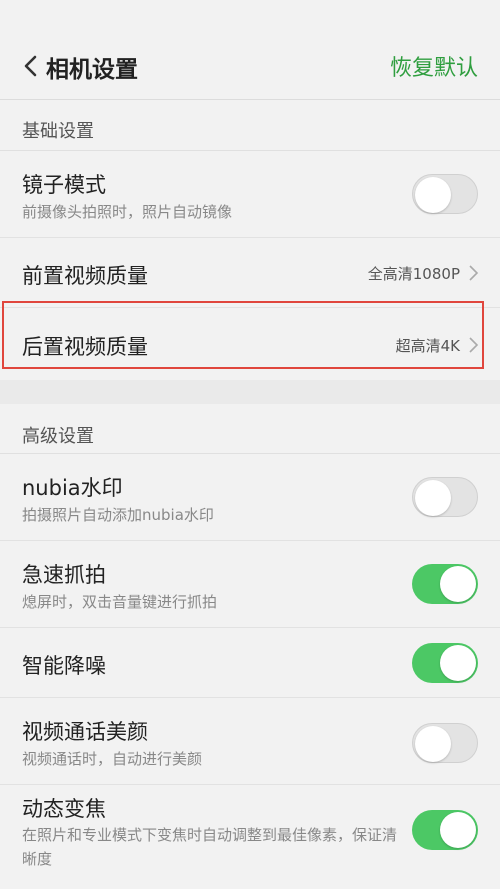 This screenshot has height=889, width=500. I want to click on front-video-quality-label: 前置视频质量, so click(85, 276).